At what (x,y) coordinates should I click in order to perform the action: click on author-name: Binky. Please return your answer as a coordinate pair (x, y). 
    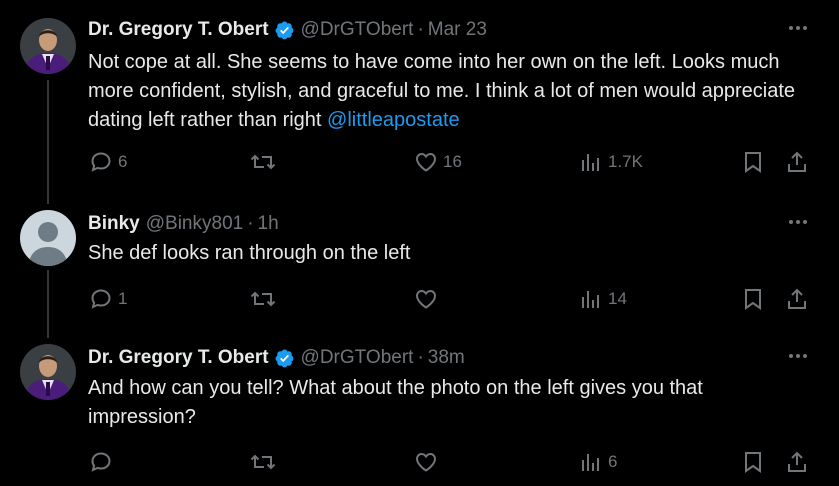
    Looking at the image, I should click on (114, 224).